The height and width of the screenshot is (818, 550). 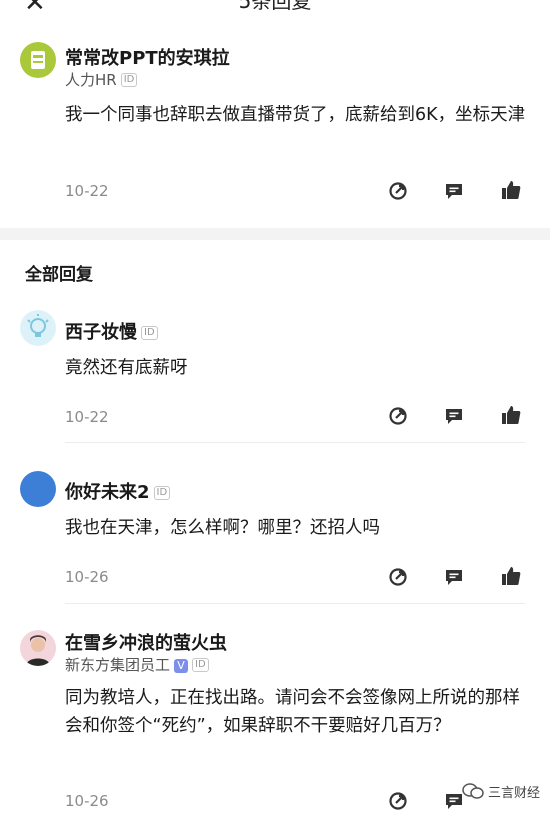 I want to click on lightbulb-icon, so click(x=38, y=325).